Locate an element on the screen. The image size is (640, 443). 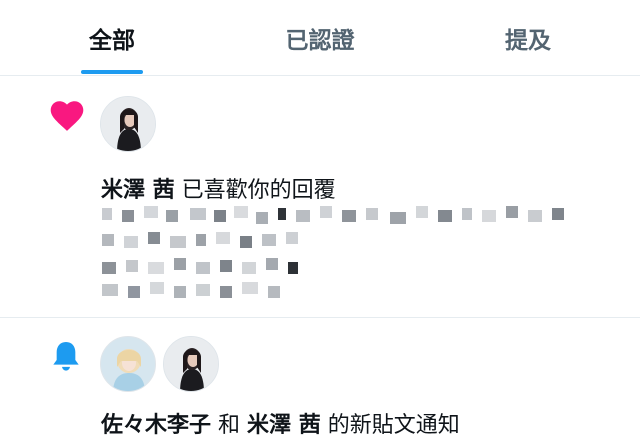
active-tab-indicator is located at coordinates (112, 72).